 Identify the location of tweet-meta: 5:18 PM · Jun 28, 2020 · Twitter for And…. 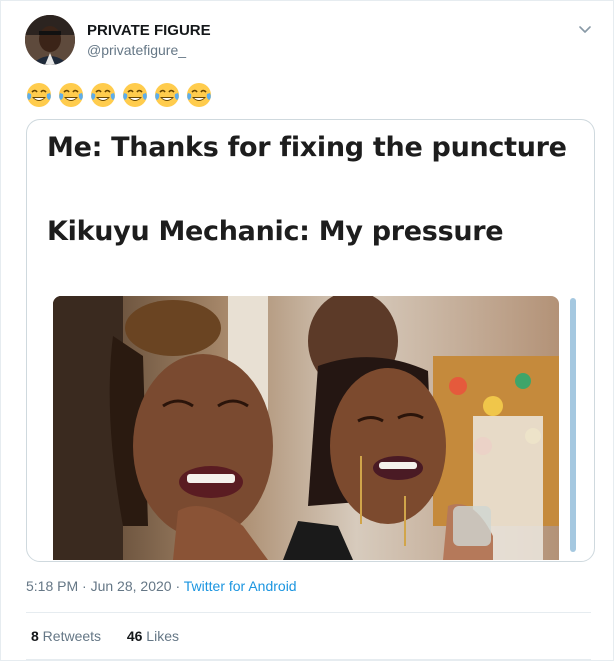
(161, 586).